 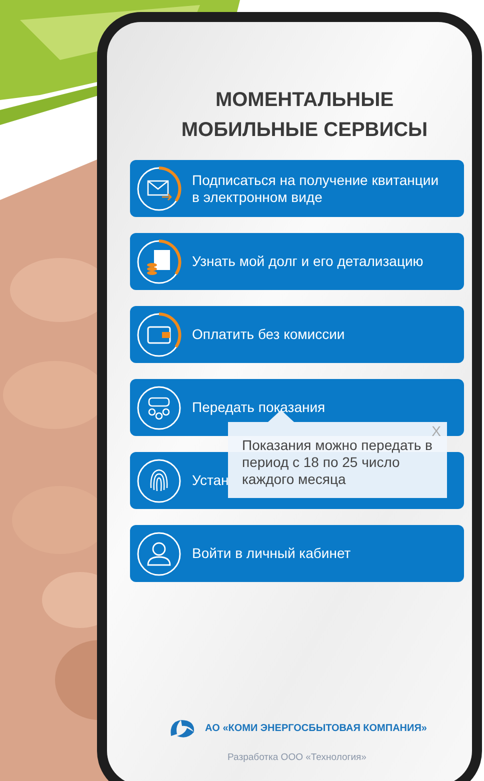 What do you see at coordinates (297, 188) in the screenshot?
I see `service-button: Подписаться на получение квитанции в электронном виде` at bounding box center [297, 188].